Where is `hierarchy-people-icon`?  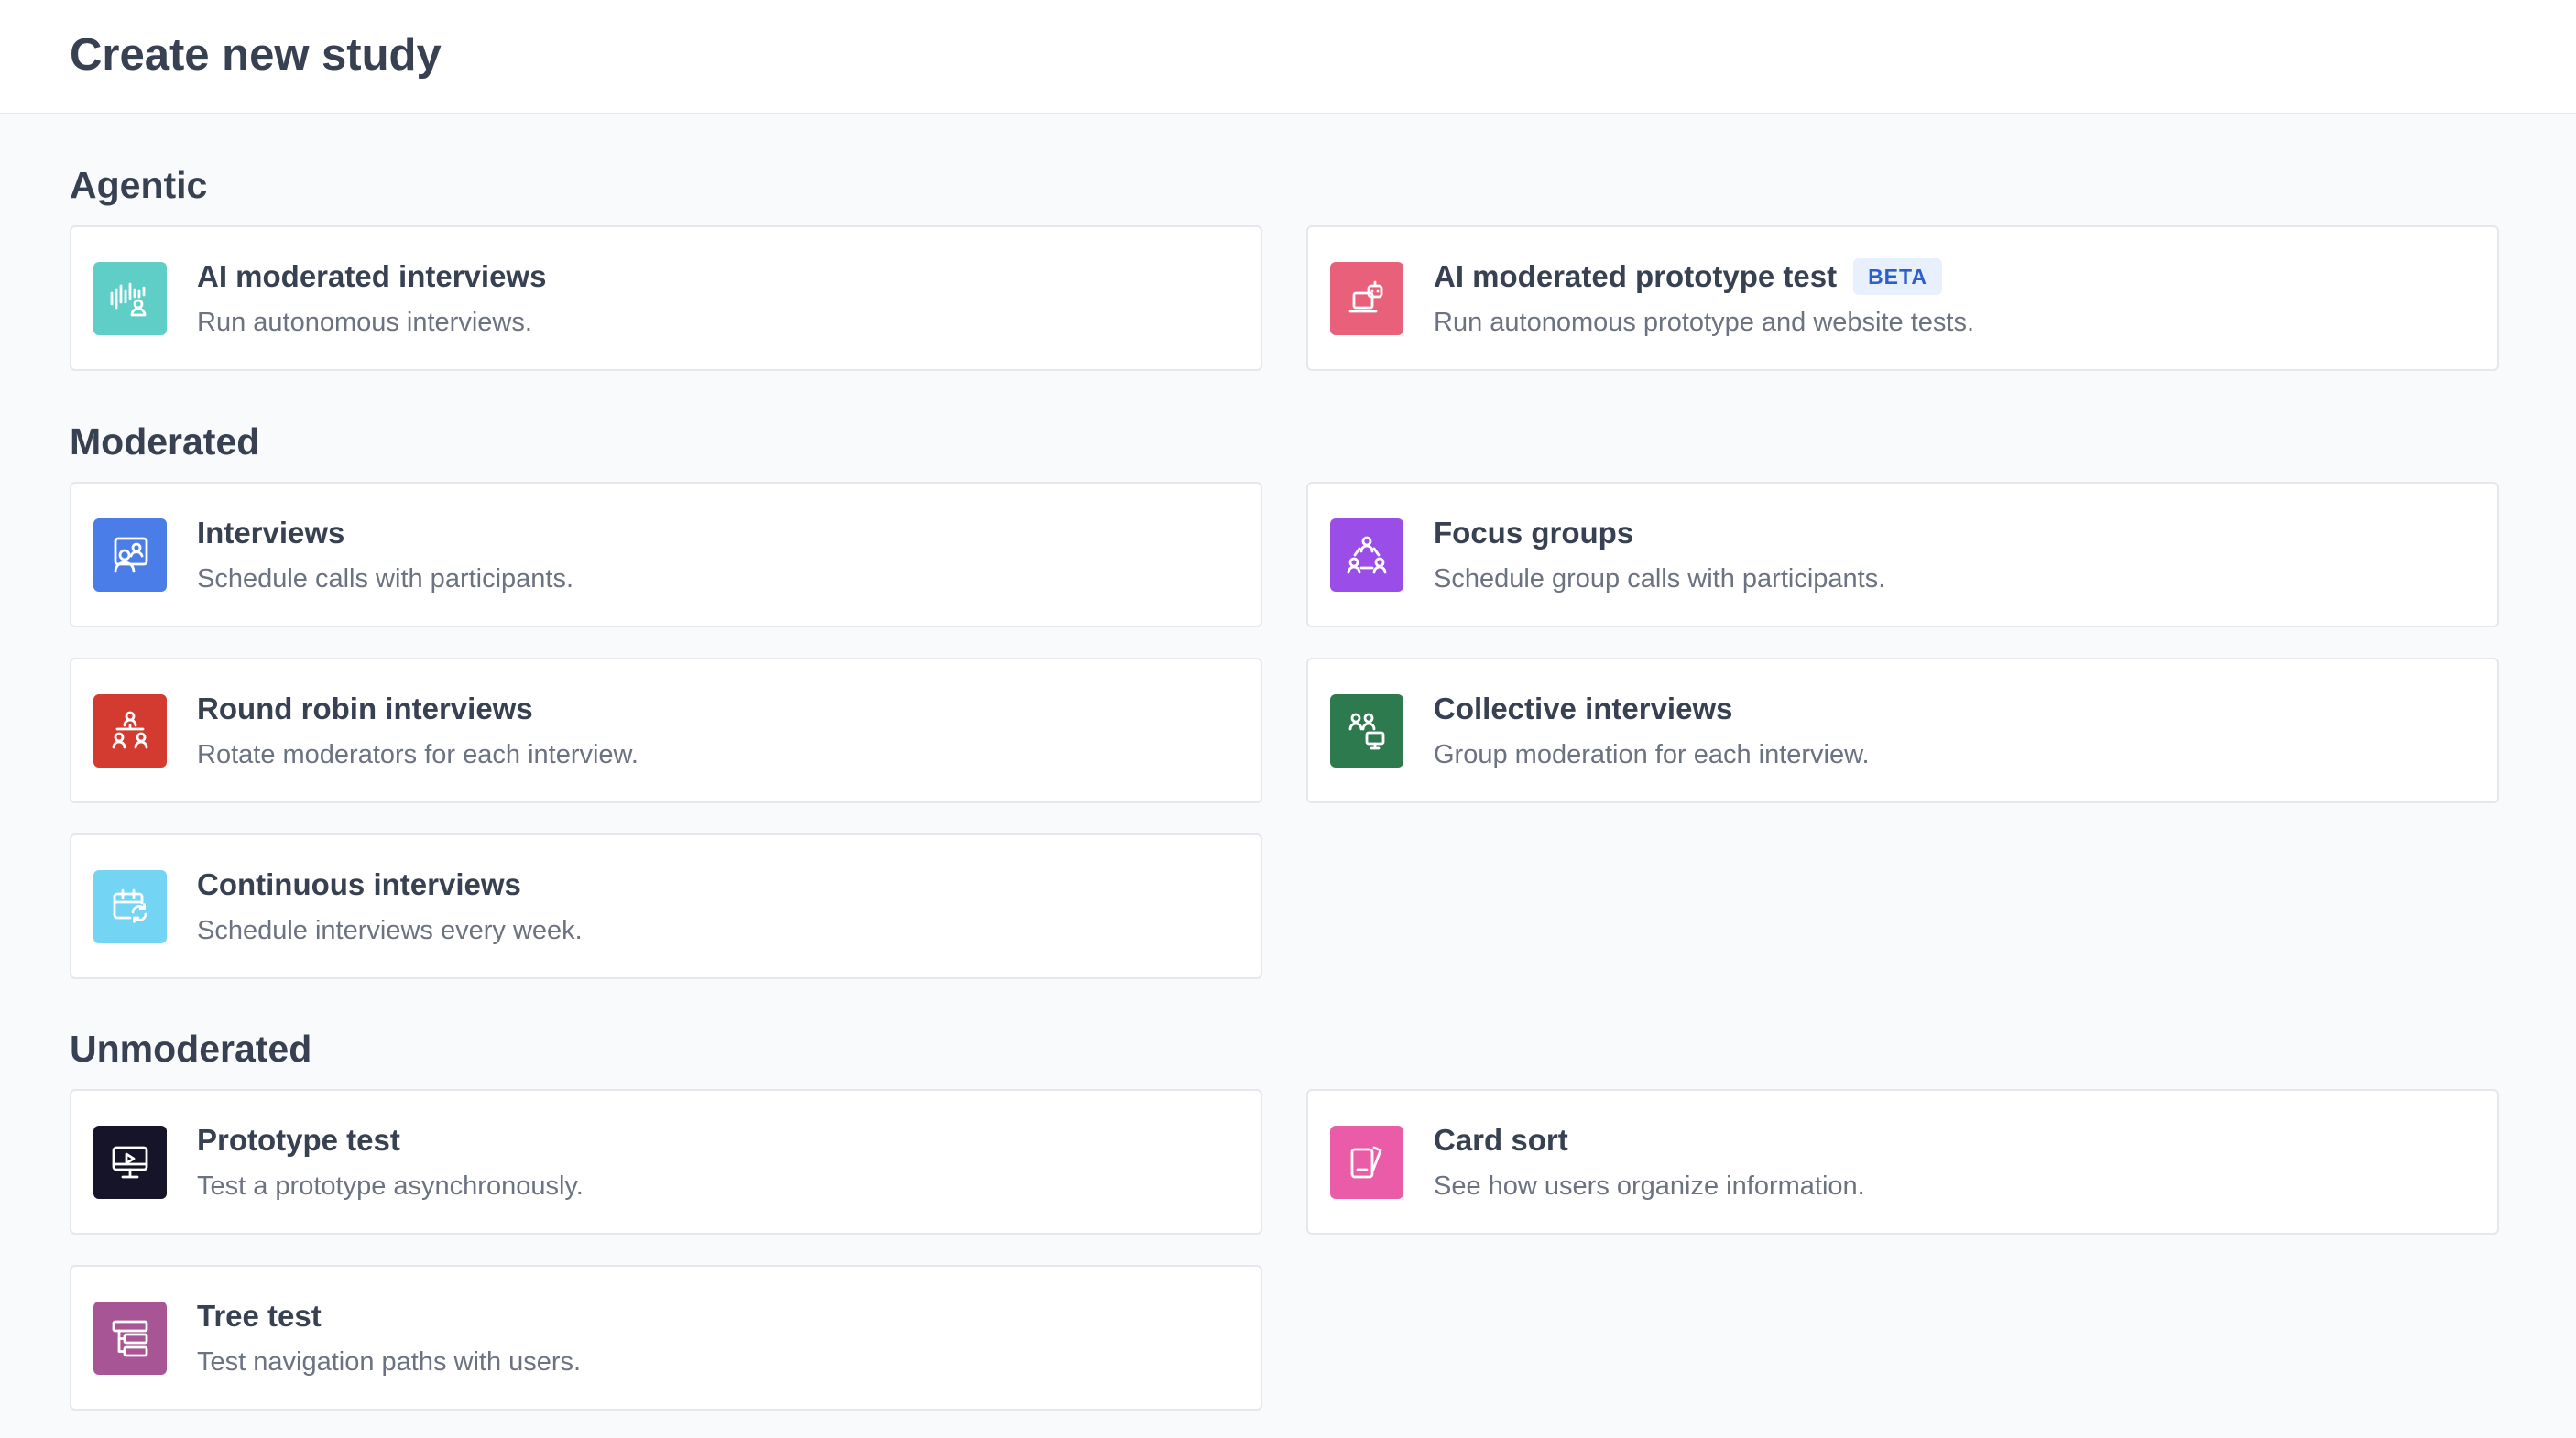
hierarchy-people-icon is located at coordinates (130, 731).